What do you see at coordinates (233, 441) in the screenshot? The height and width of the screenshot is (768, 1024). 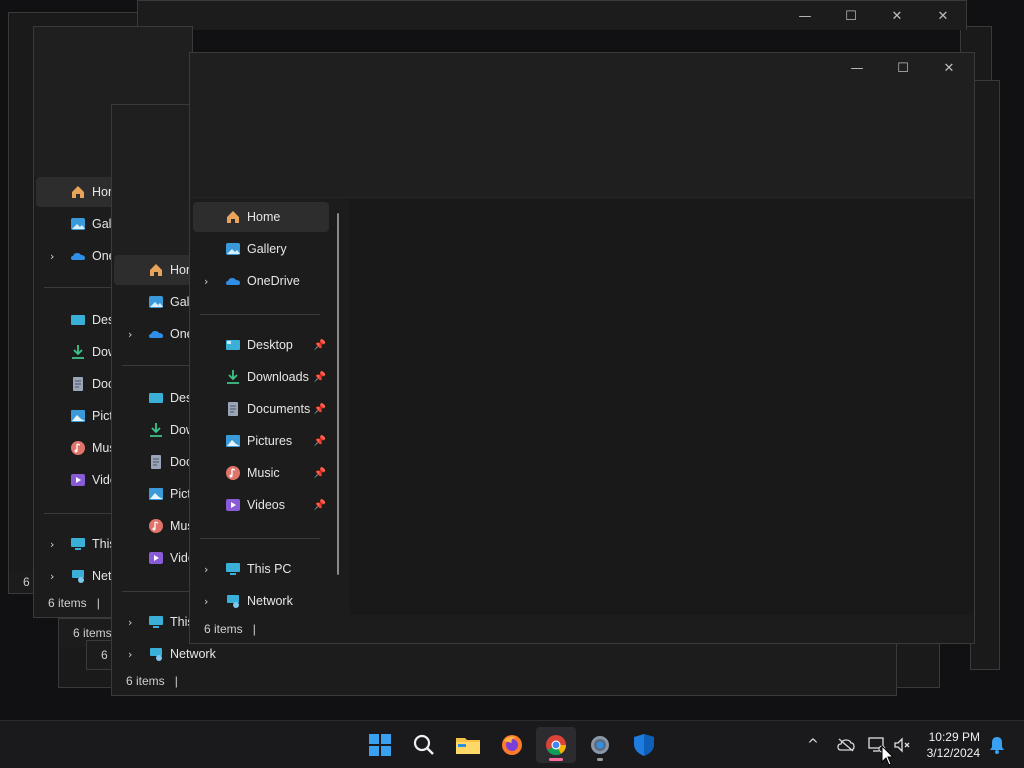 I see `pictures-icon` at bounding box center [233, 441].